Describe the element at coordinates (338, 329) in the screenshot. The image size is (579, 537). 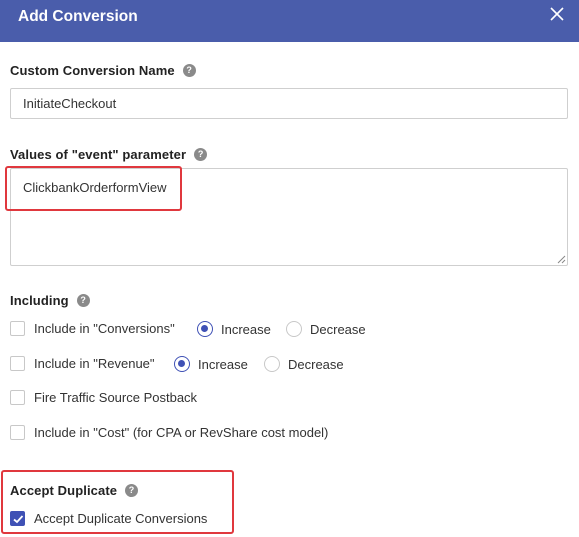
I see `conversions-decrease-label: Decrease` at that location.